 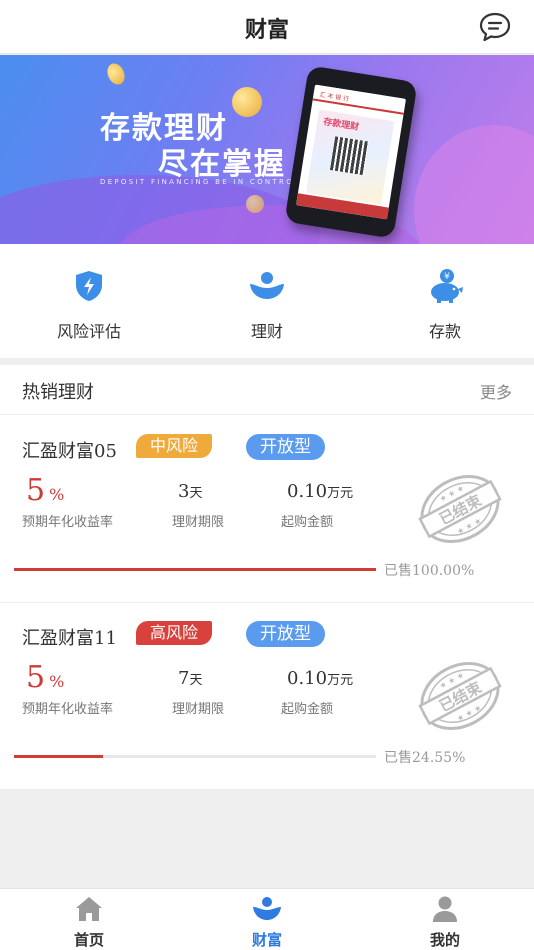 I want to click on tab-label: 财富, so click(x=266, y=940).